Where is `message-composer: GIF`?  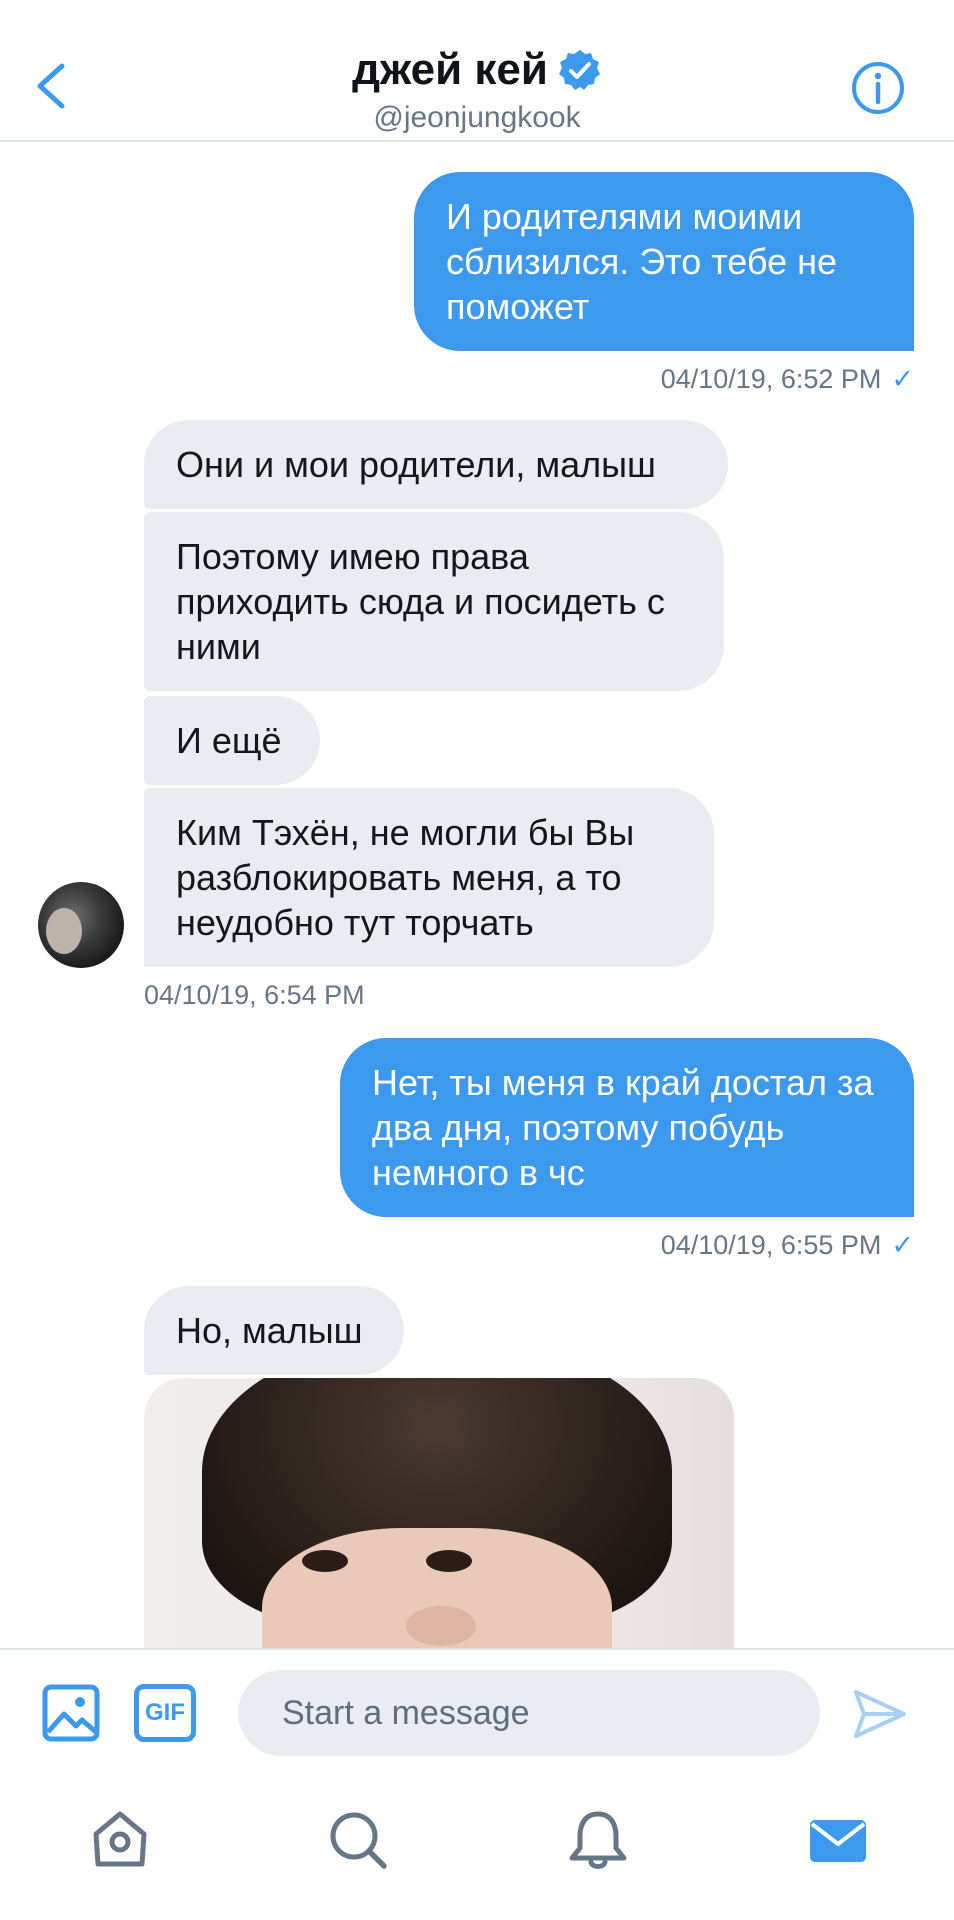 message-composer: GIF is located at coordinates (477, 1708).